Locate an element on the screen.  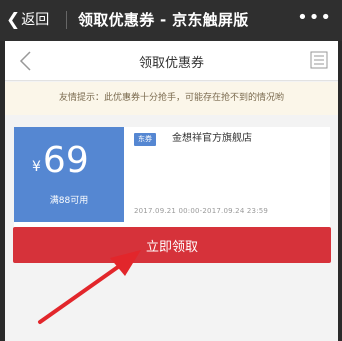
coupon-value-block: ¥ 69 满88可用 is located at coordinates (69, 174).